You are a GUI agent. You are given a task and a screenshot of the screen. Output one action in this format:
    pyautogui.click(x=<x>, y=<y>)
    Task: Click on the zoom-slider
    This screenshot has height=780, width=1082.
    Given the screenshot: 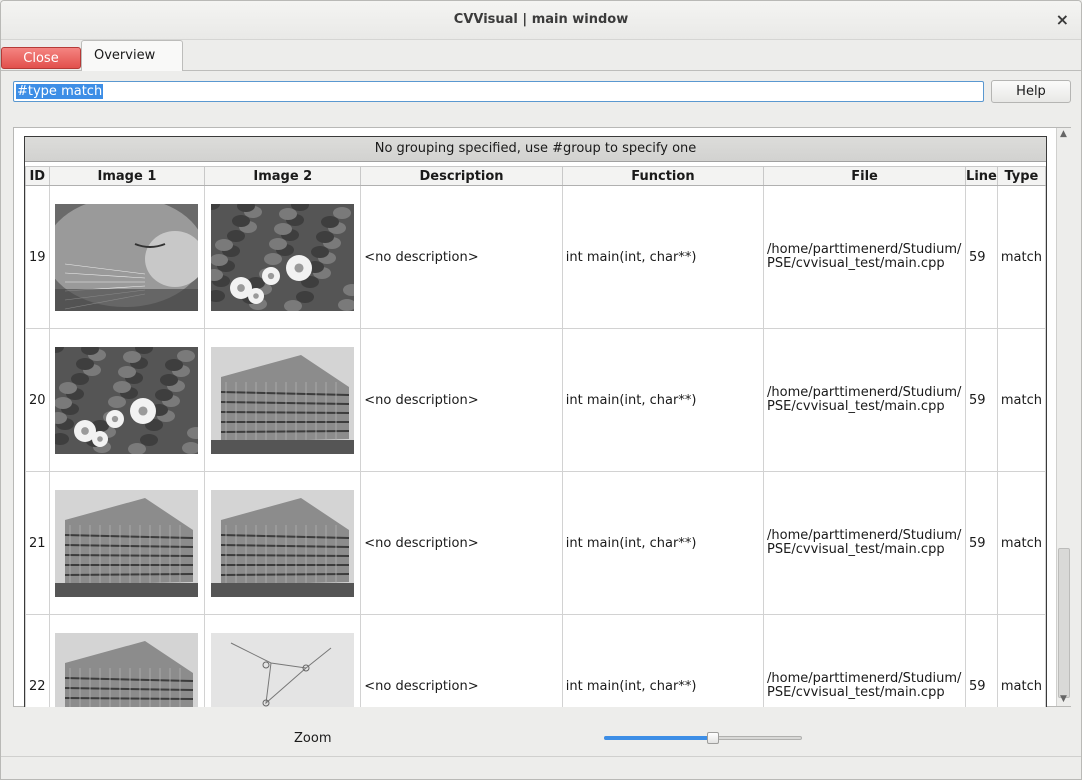 What is the action you would take?
    pyautogui.click(x=703, y=738)
    